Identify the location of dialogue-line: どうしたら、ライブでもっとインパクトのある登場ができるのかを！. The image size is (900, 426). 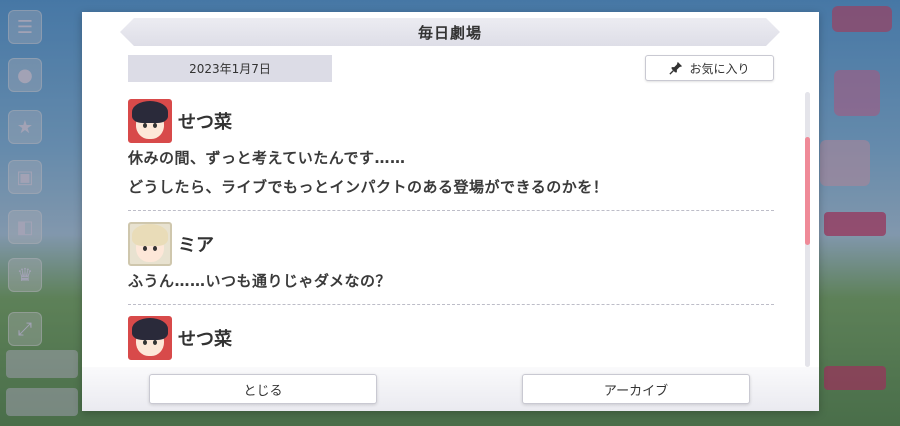
(368, 187).